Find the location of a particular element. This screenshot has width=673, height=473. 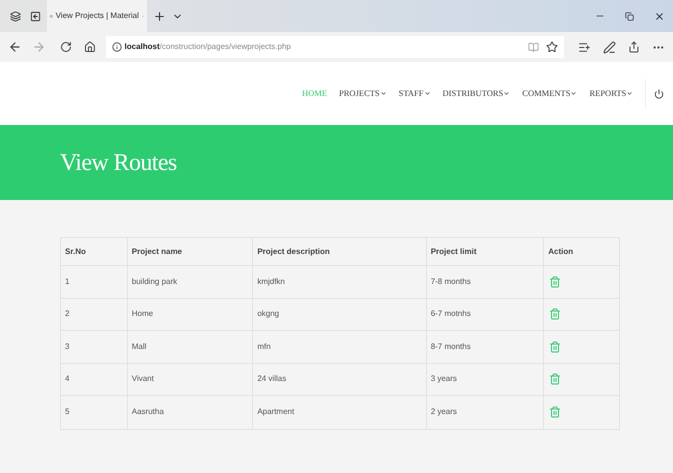

table-cell: 2 years is located at coordinates (443, 412).